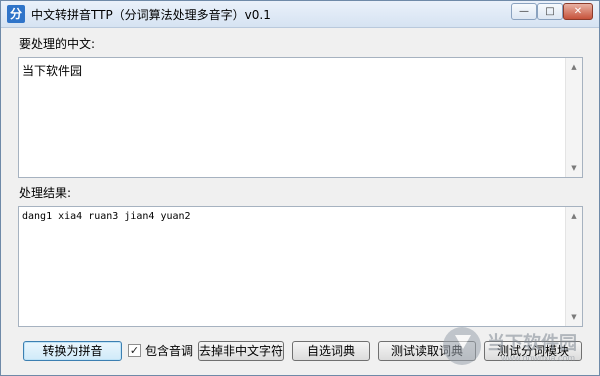 The height and width of the screenshot is (376, 600). Describe the element at coordinates (134, 350) in the screenshot. I see `checkbox-check-icon: ✓` at that location.